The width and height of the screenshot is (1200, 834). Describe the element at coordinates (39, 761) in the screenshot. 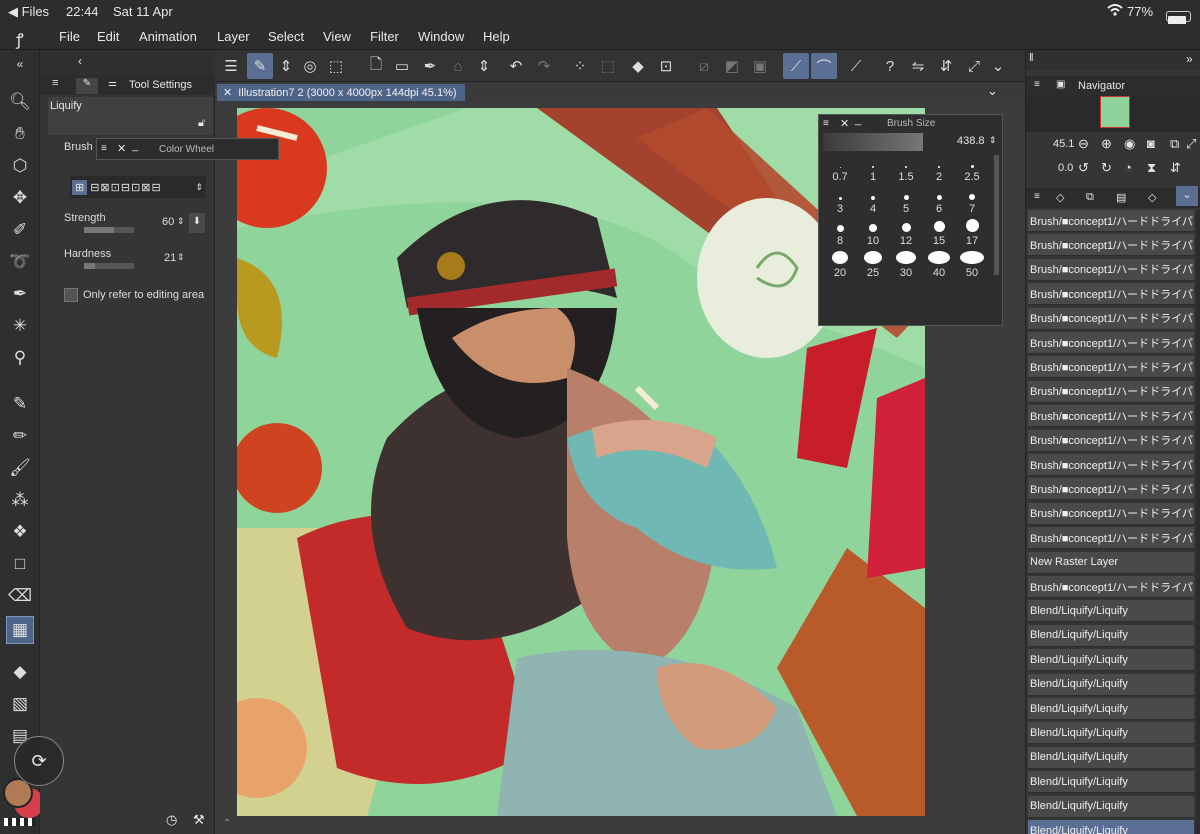

I see `modifier-key-icon: ⟳` at that location.